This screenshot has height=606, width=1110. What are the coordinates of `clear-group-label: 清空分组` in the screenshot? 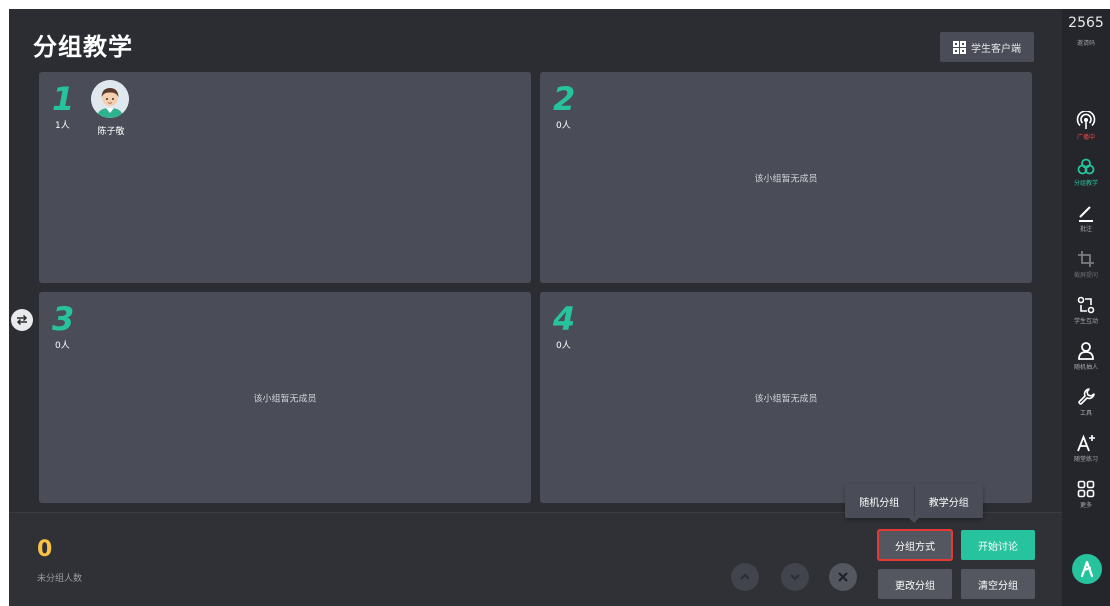 It's located at (998, 586).